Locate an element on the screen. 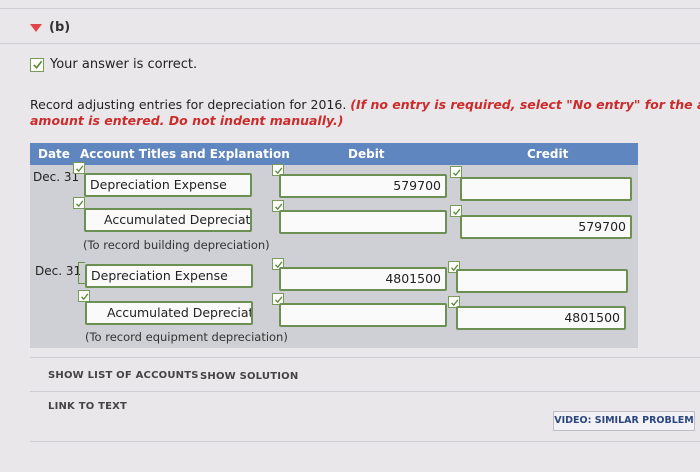 This screenshot has width=700, height=472. entry-1-credit-amount-empty is located at coordinates (546, 189).